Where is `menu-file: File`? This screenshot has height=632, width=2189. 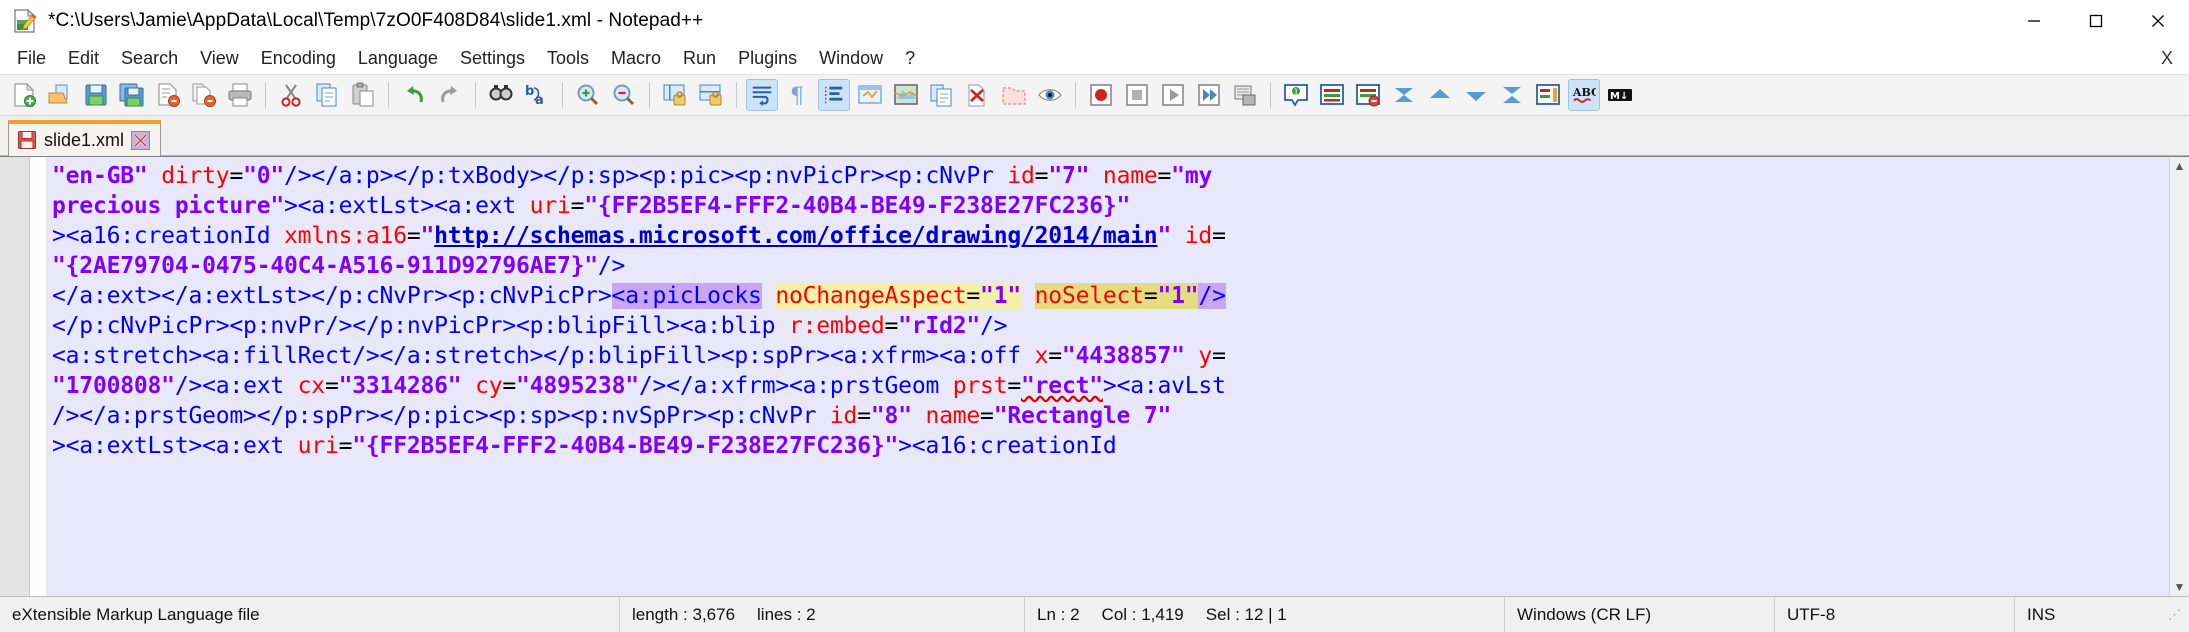
menu-file: File is located at coordinates (31, 58).